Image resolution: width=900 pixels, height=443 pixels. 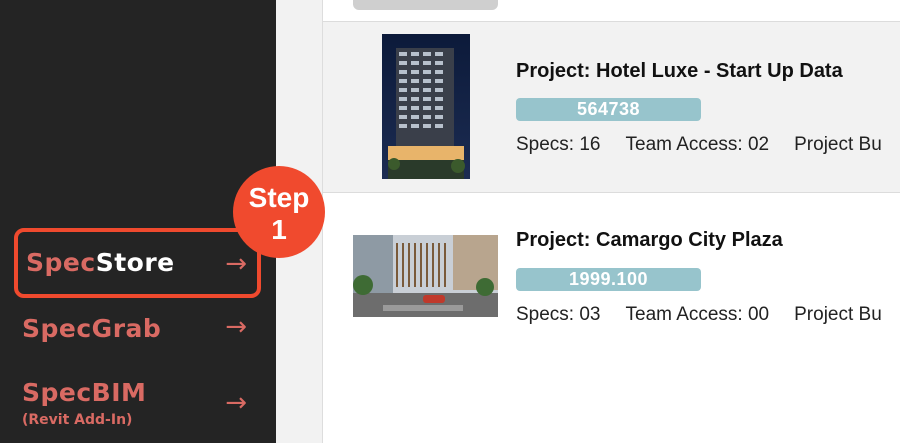 I want to click on project-title: Project: Camargo City Plaza, so click(x=649, y=240).